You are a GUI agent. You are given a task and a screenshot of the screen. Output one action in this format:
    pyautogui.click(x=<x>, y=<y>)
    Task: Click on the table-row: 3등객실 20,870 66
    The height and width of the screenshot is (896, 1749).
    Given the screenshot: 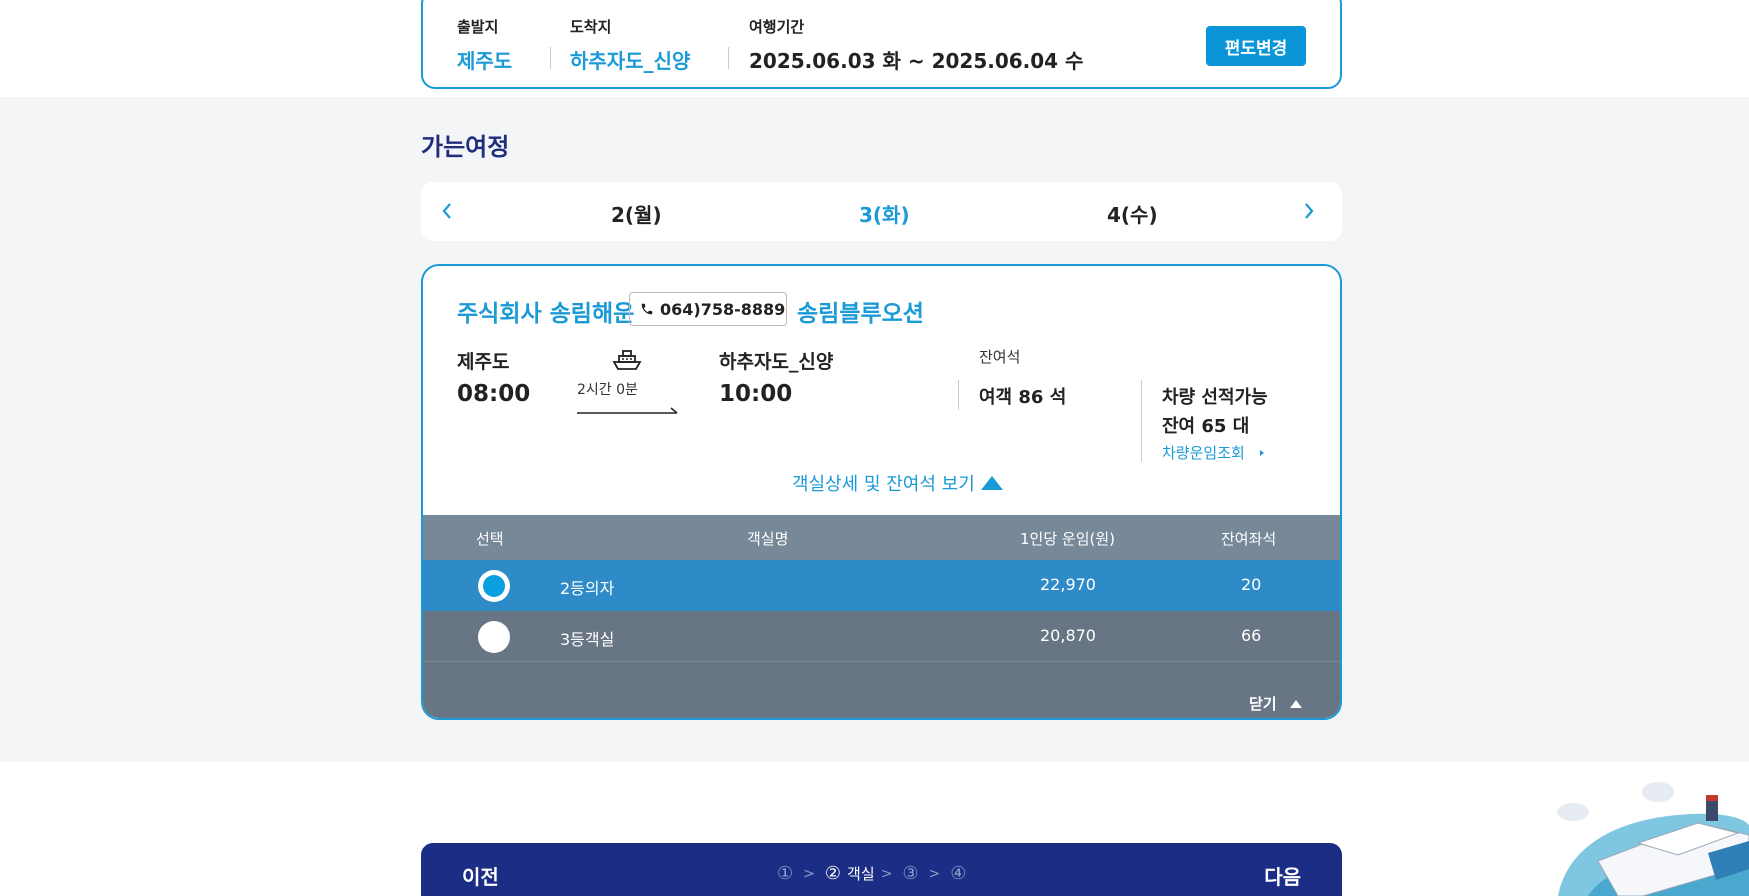 What is the action you would take?
    pyautogui.click(x=881, y=636)
    